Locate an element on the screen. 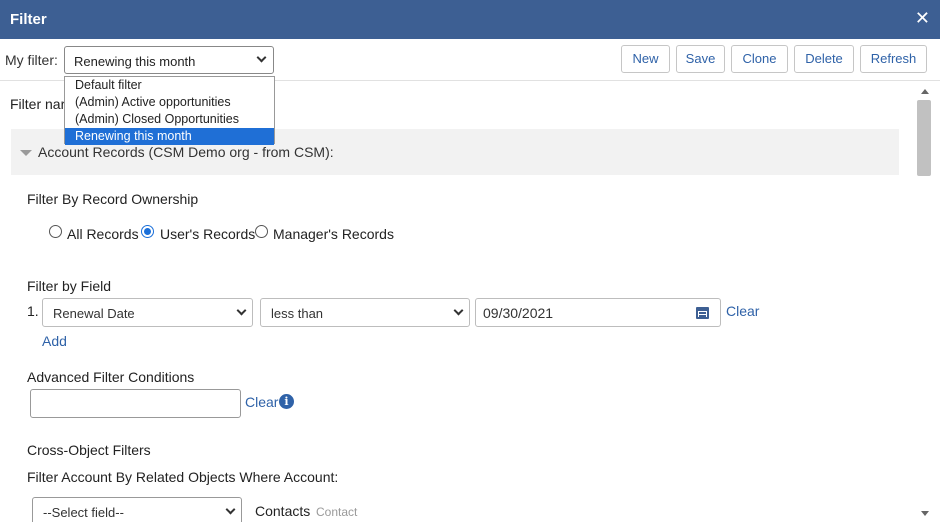 This screenshot has width=940, height=522. filter-option-default: Default filter is located at coordinates (169, 85).